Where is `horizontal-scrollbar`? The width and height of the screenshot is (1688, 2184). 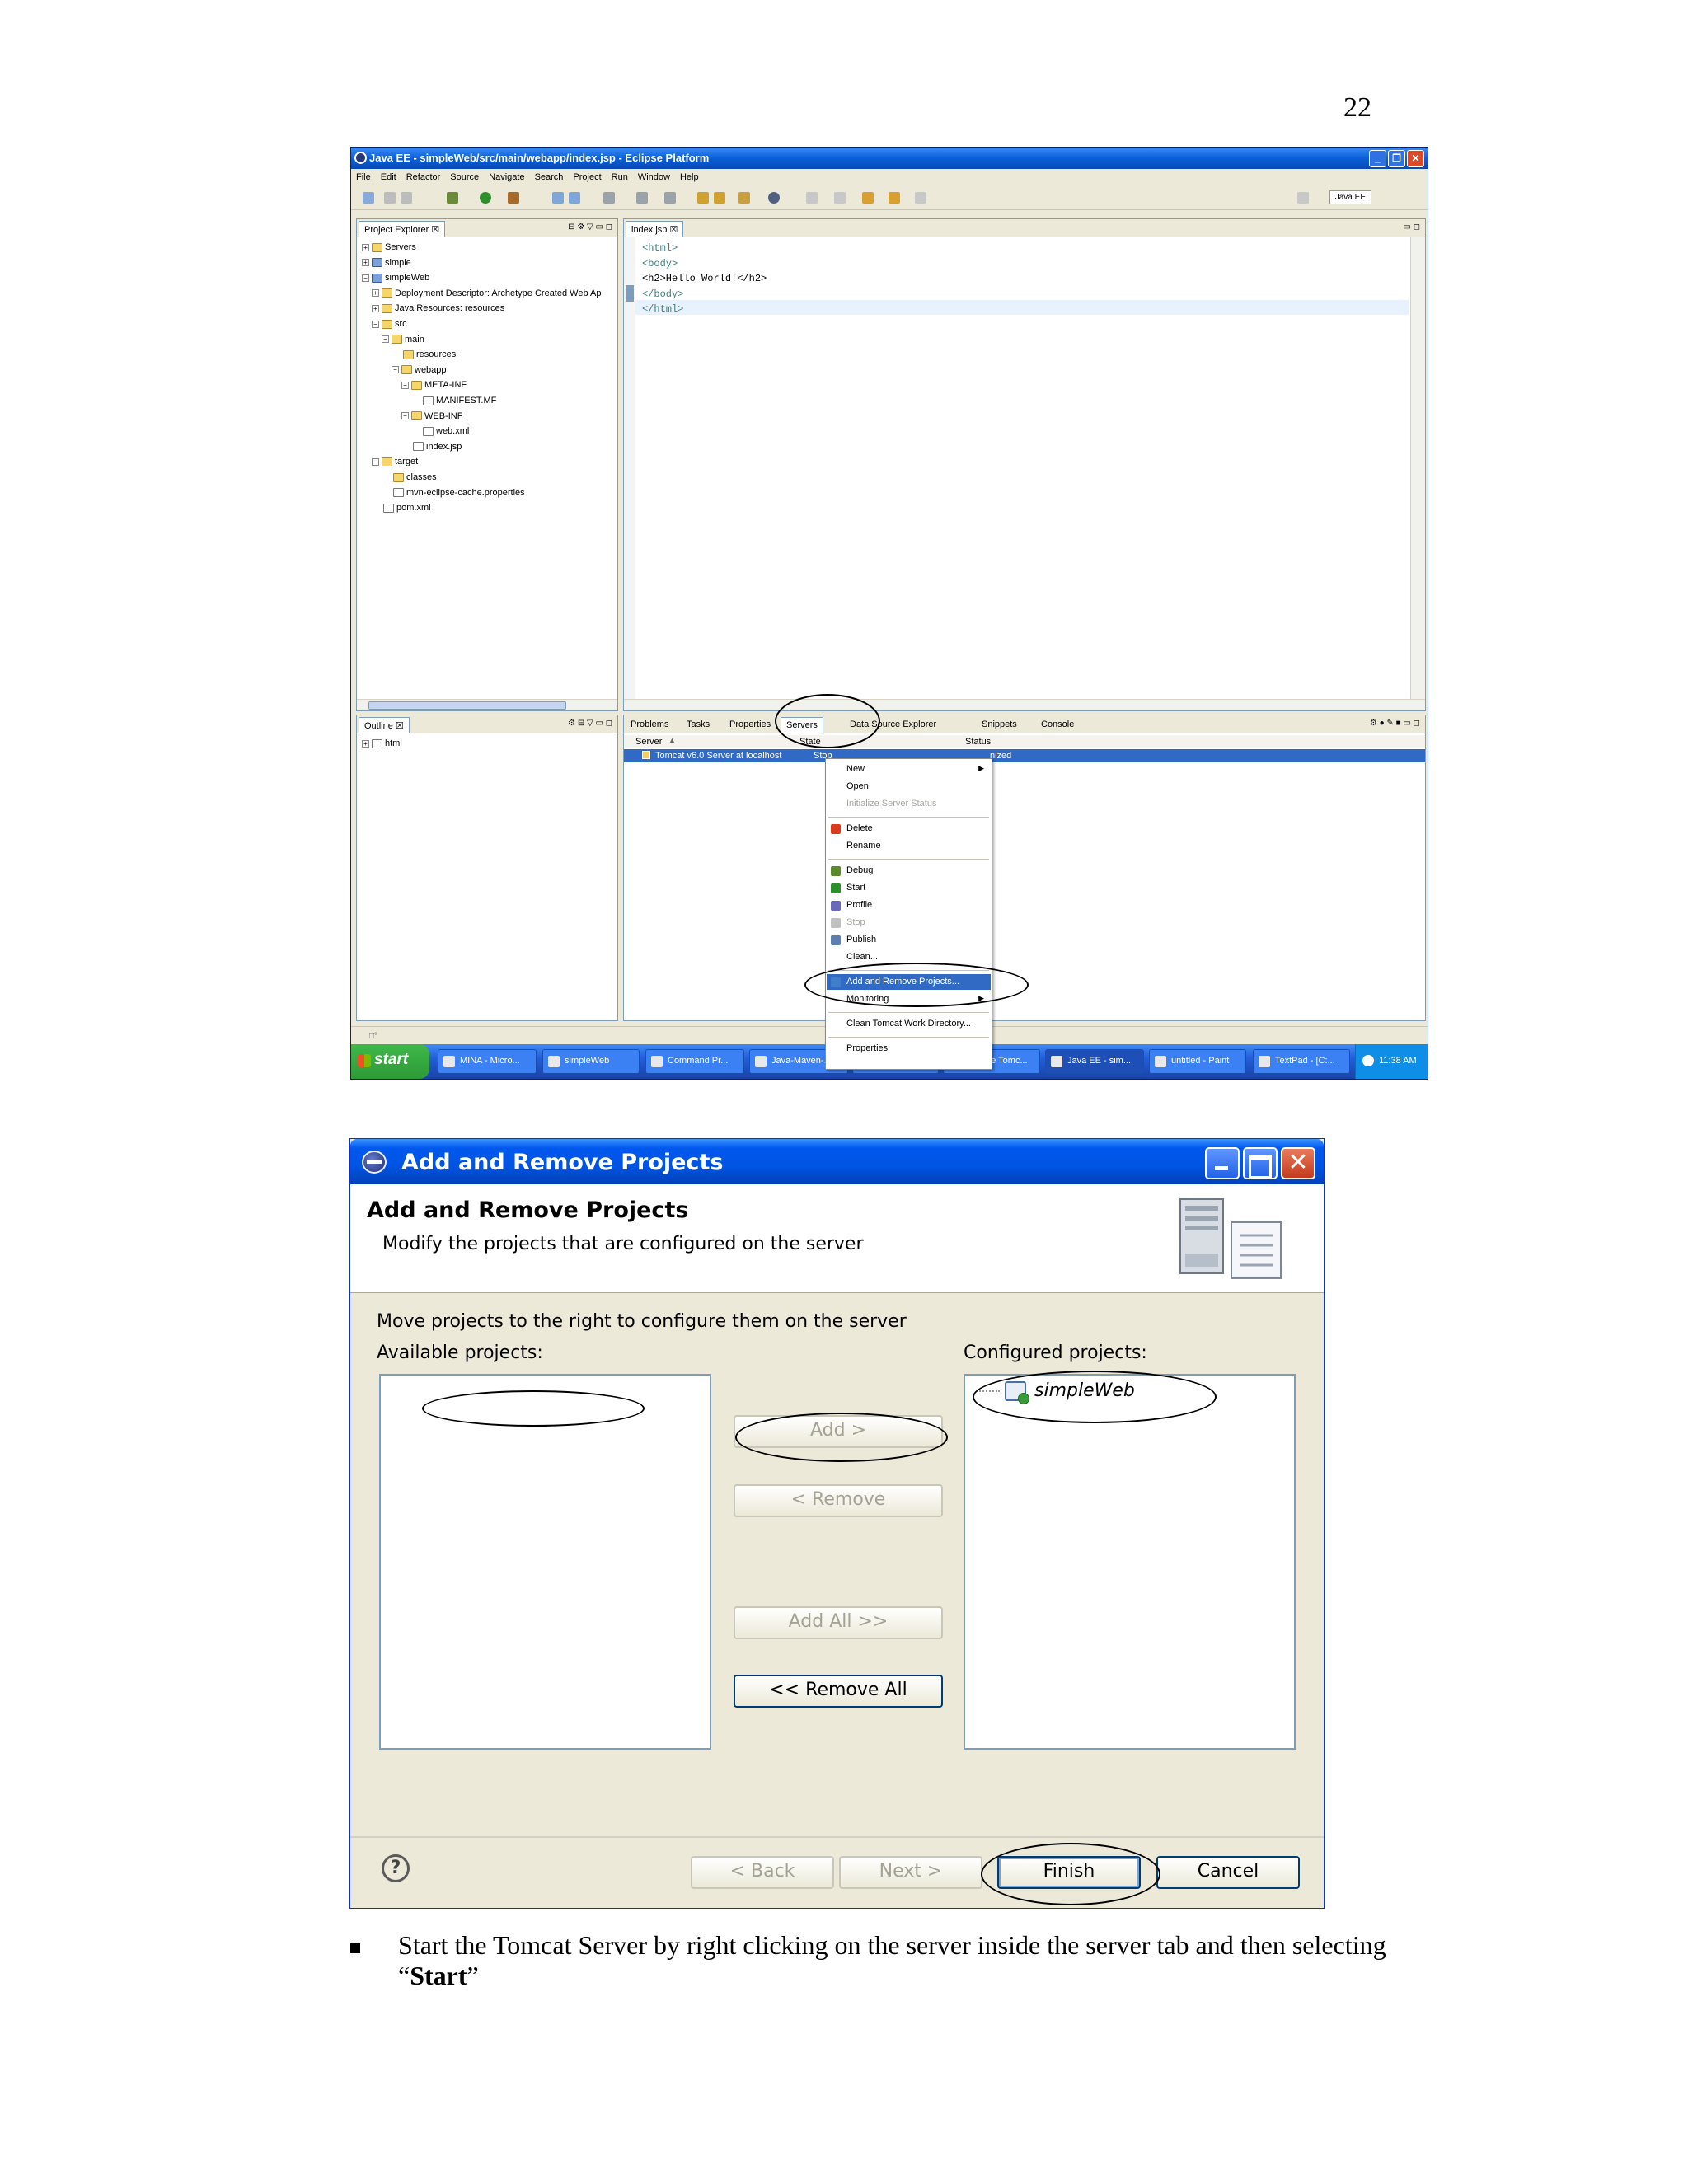
horizontal-scrollbar is located at coordinates (487, 704).